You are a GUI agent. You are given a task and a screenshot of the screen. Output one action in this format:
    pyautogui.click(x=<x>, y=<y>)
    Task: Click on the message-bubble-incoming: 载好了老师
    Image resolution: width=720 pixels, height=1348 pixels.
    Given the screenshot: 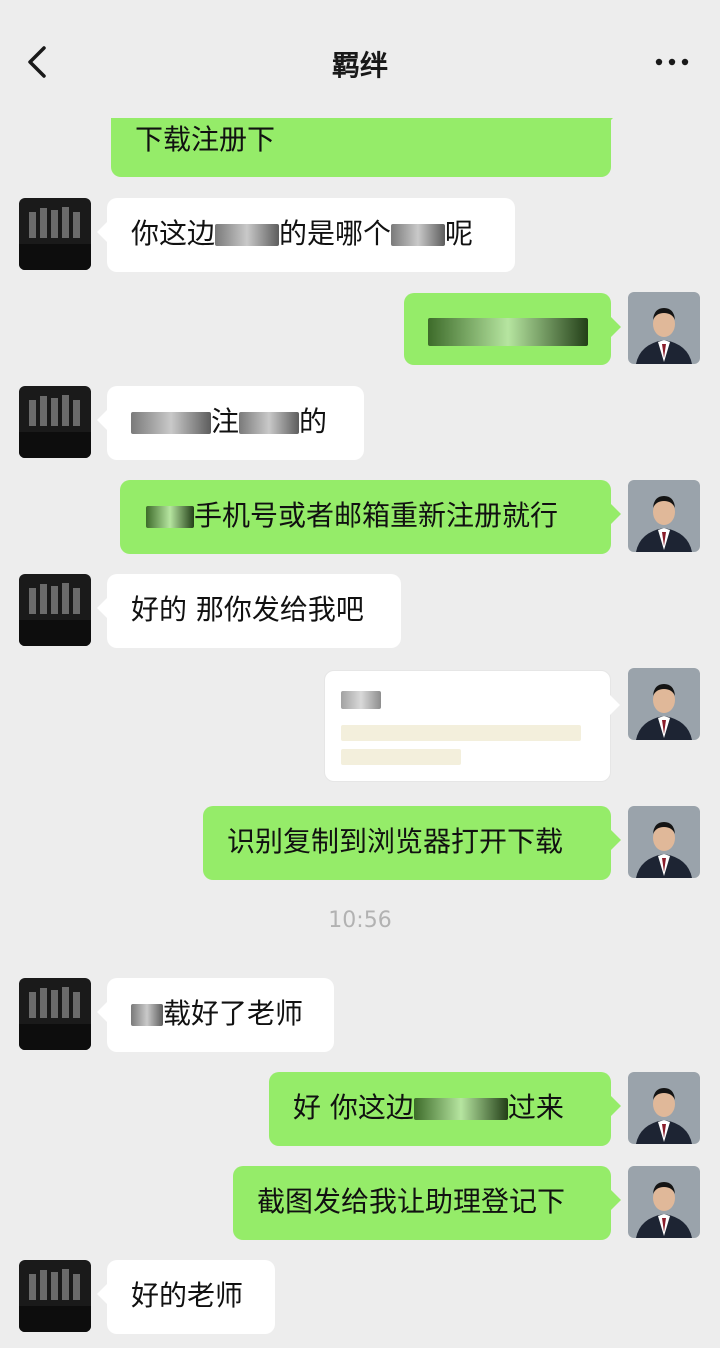 What is the action you would take?
    pyautogui.click(x=215, y=1015)
    